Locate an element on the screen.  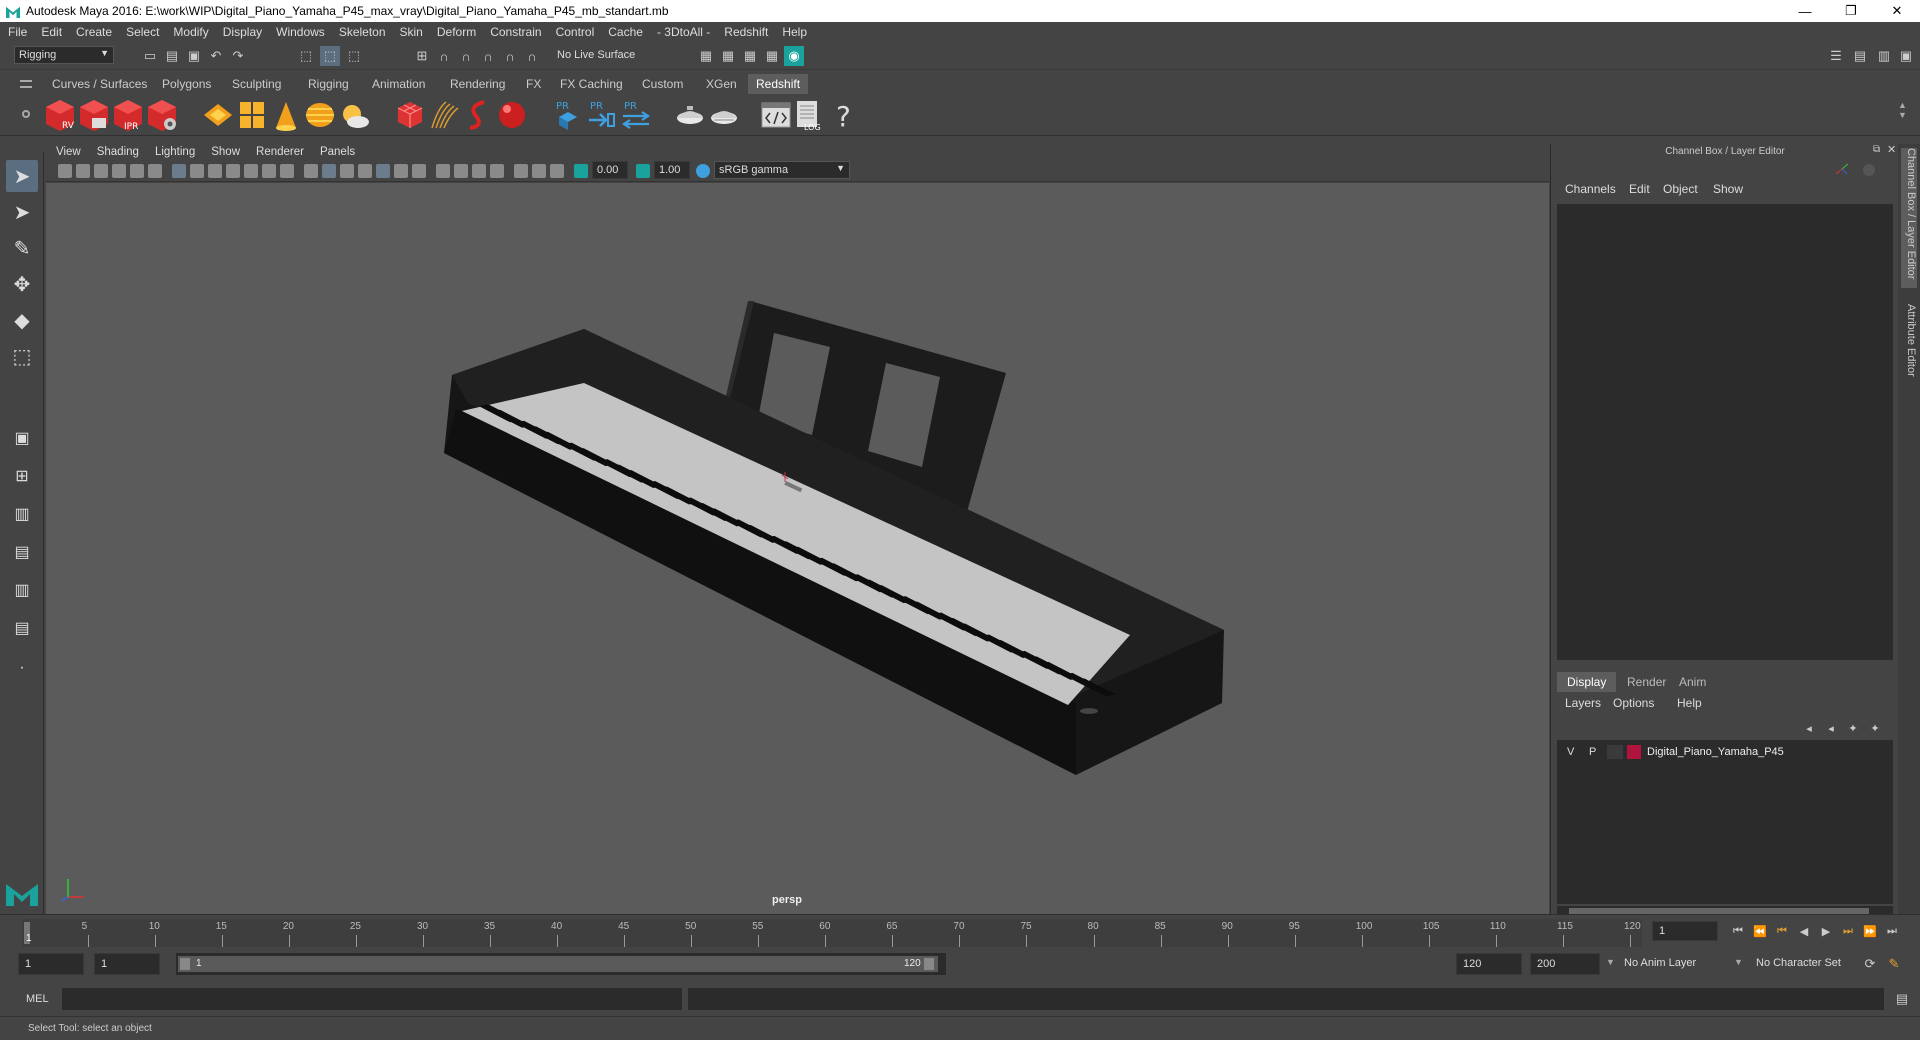
smooth-shade-icon is located at coordinates (329, 171).